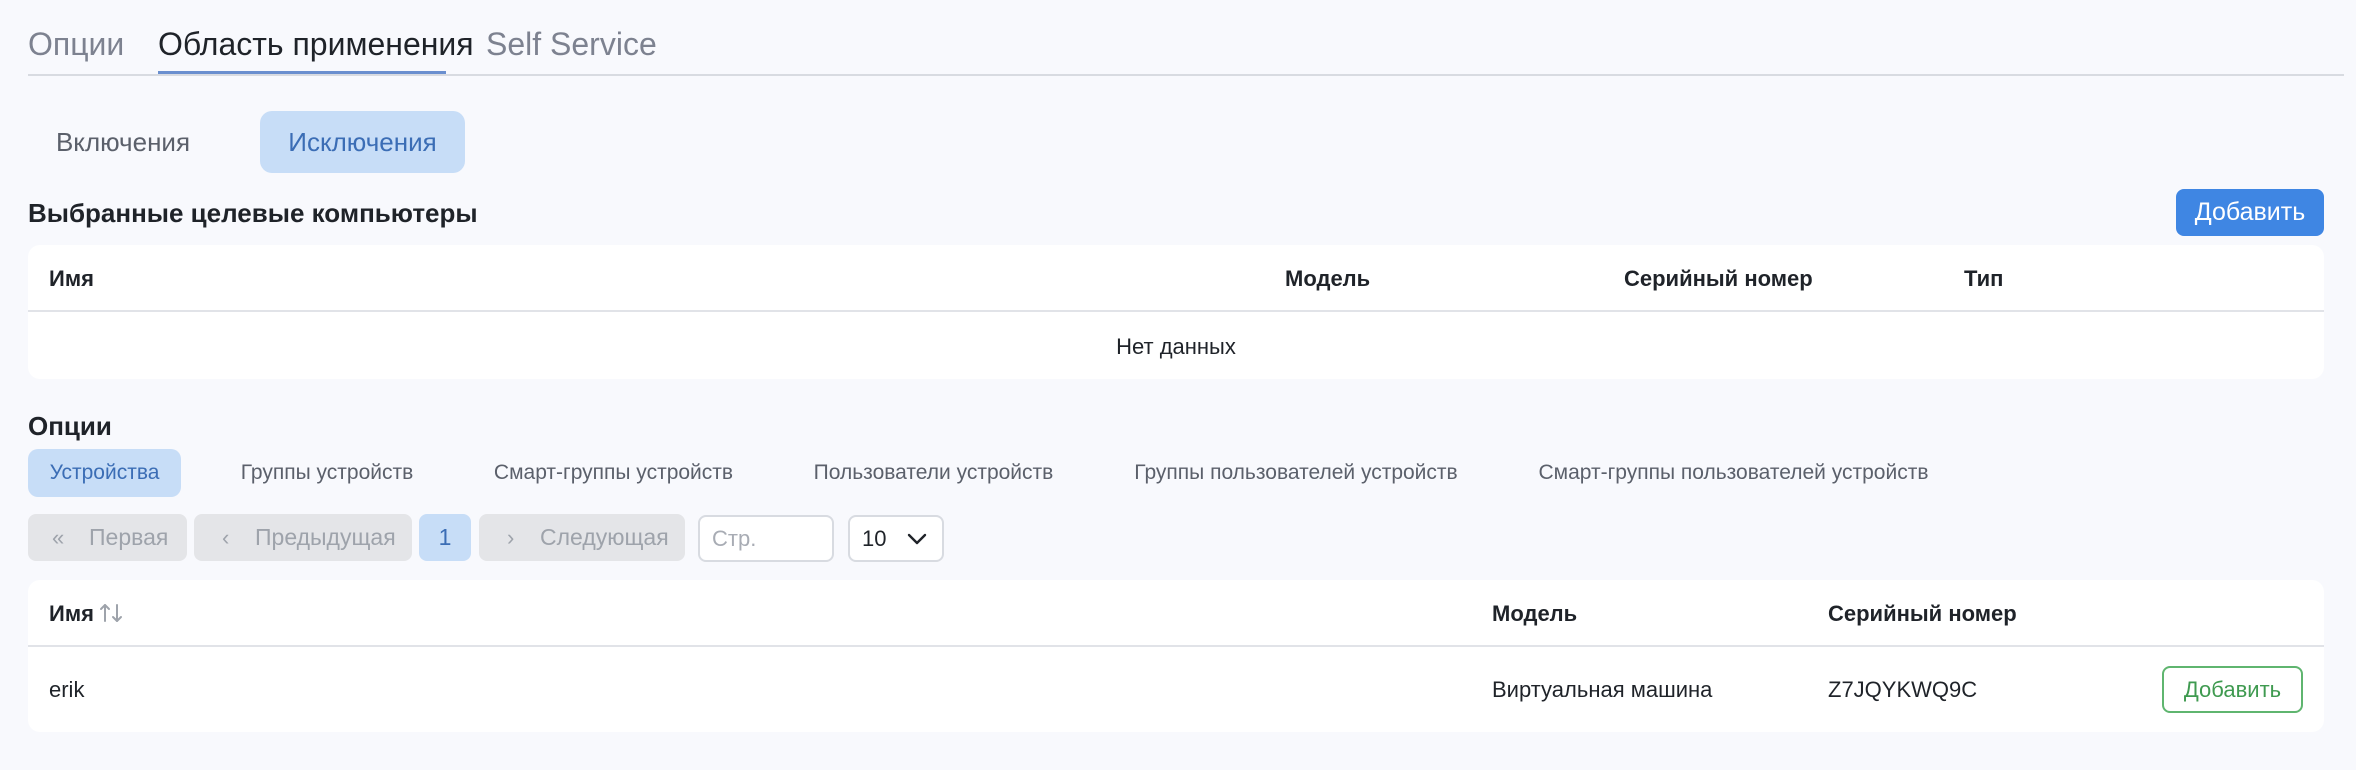 The height and width of the screenshot is (770, 2356). What do you see at coordinates (253, 213) in the screenshot?
I see `targets-title: Выбранные целевые компьютеры` at bounding box center [253, 213].